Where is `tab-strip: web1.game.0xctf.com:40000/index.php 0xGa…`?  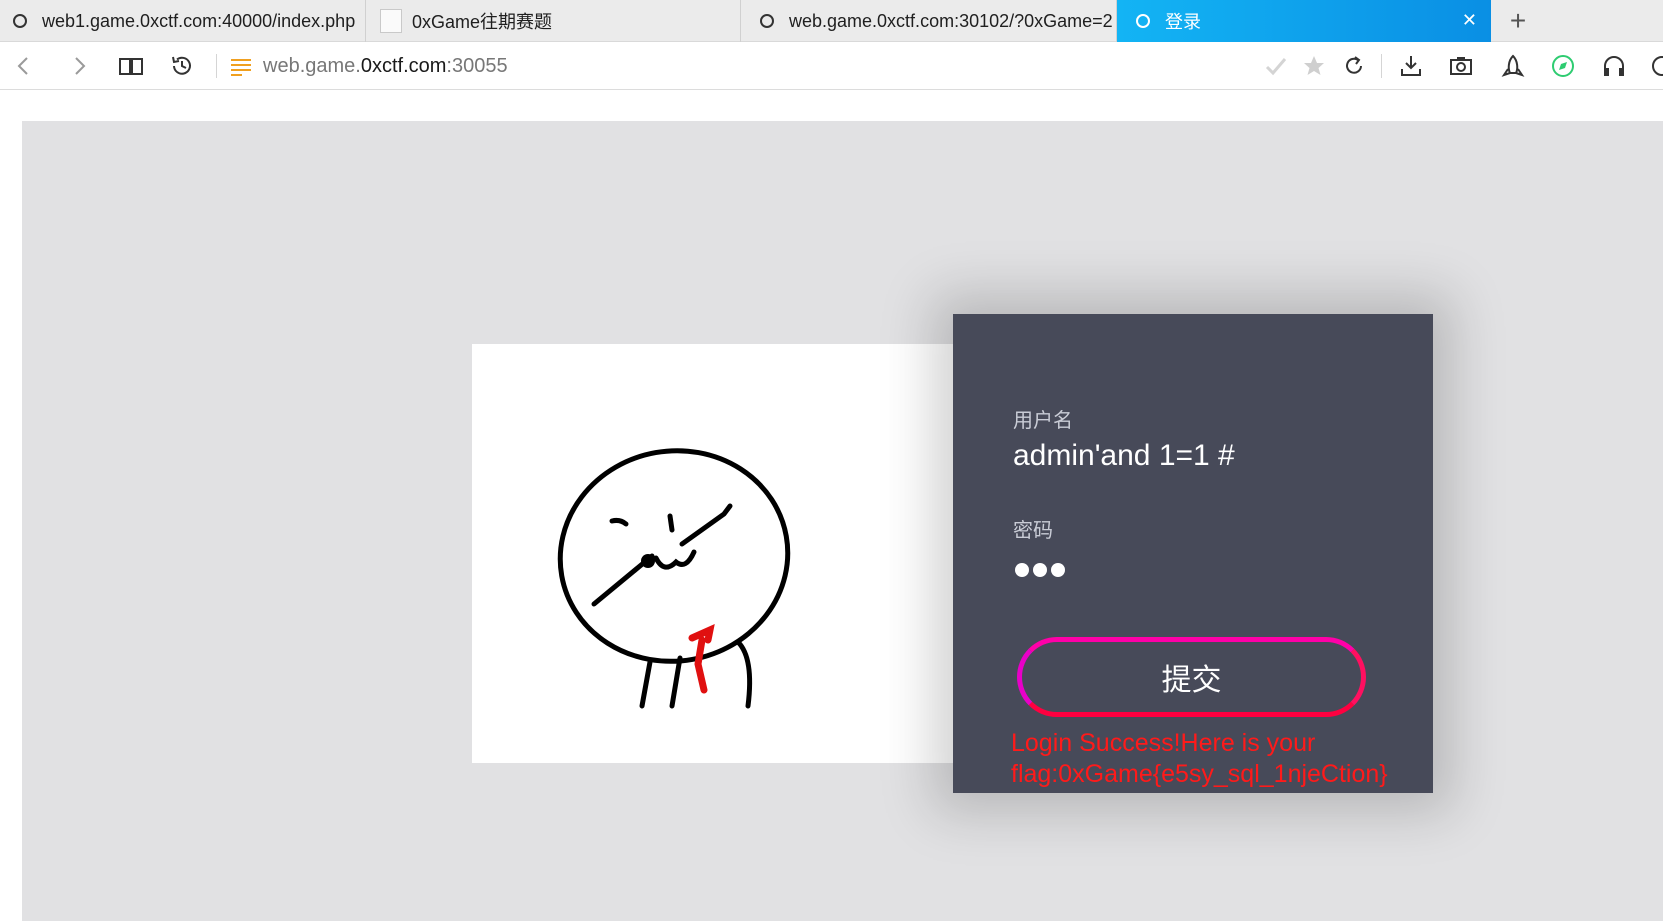 tab-strip: web1.game.0xctf.com:40000/index.php 0xGa… is located at coordinates (831, 21).